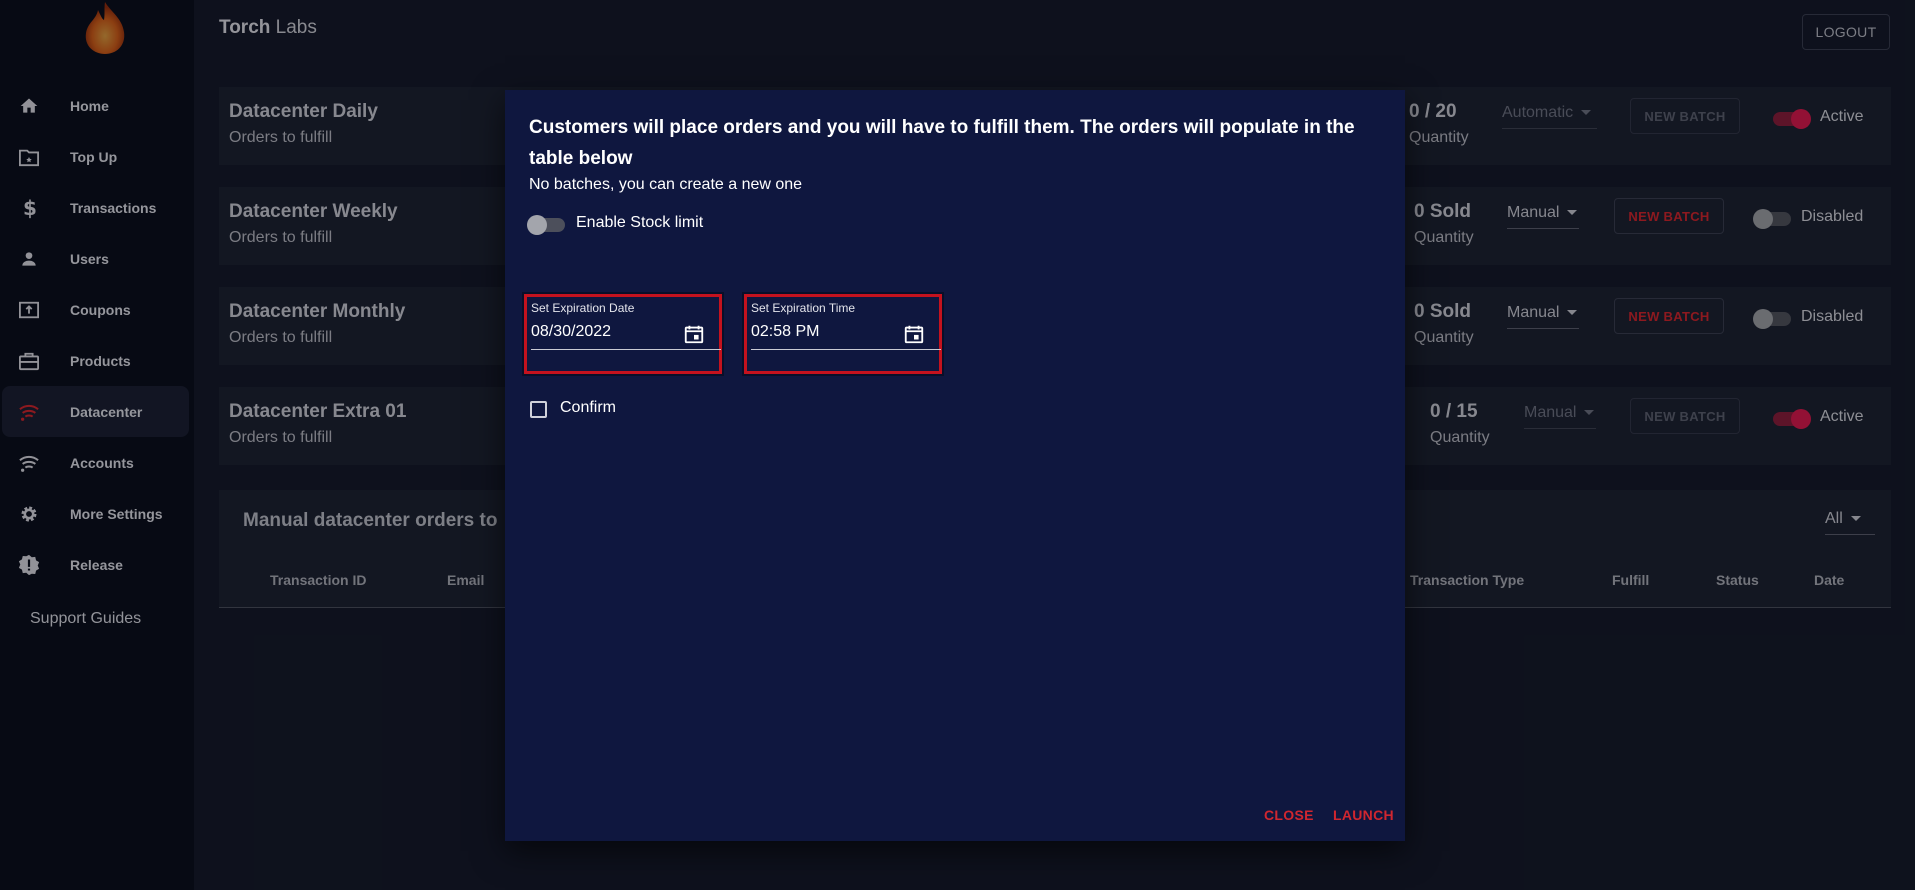 The height and width of the screenshot is (890, 1915). What do you see at coordinates (537, 225) in the screenshot?
I see `toggle-knob` at bounding box center [537, 225].